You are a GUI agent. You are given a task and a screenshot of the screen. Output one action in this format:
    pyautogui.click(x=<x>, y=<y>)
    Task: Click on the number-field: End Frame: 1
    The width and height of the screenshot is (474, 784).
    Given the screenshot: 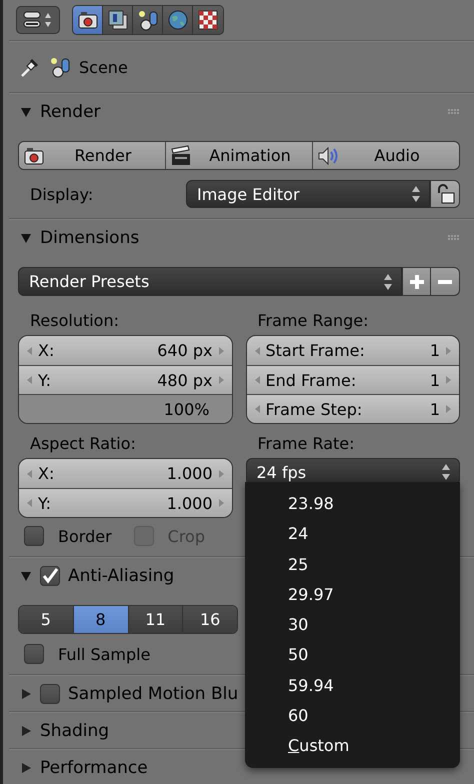 What is the action you would take?
    pyautogui.click(x=352, y=379)
    